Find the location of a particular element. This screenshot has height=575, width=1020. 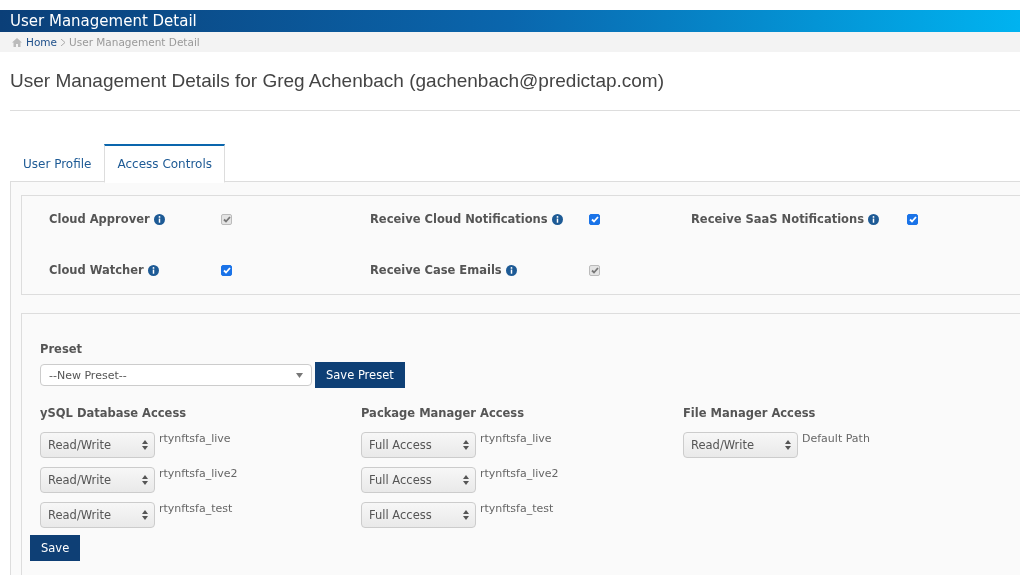

permission-label: Cloud Approver is located at coordinates (99, 219).